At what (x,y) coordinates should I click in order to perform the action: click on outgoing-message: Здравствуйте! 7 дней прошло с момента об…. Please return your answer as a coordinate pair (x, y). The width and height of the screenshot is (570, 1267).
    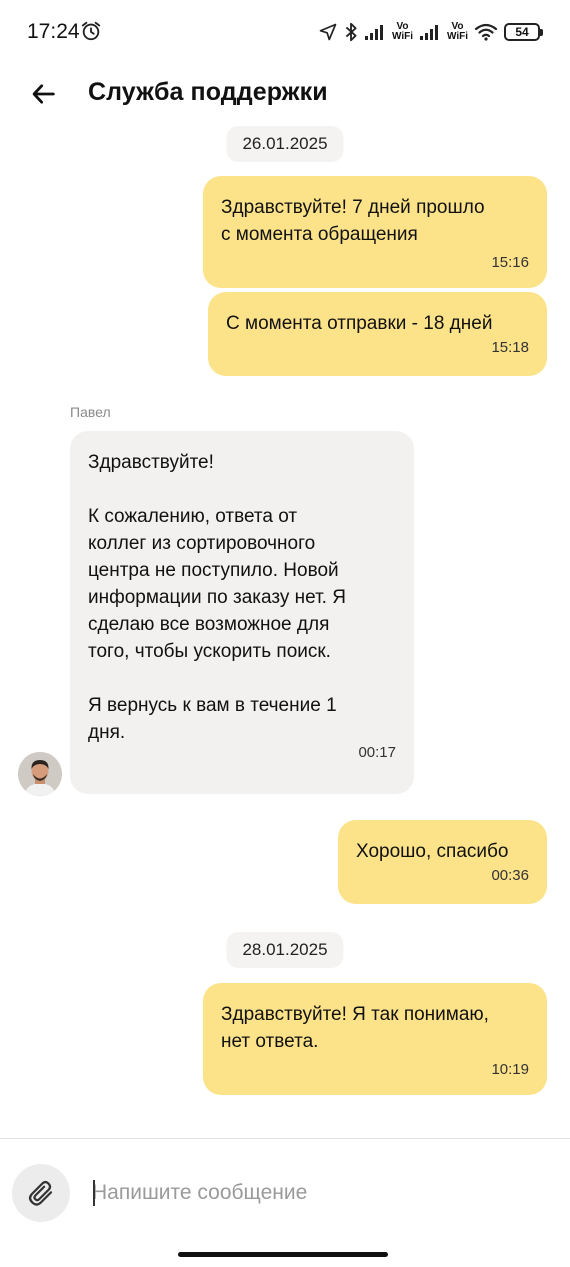
    Looking at the image, I should click on (375, 232).